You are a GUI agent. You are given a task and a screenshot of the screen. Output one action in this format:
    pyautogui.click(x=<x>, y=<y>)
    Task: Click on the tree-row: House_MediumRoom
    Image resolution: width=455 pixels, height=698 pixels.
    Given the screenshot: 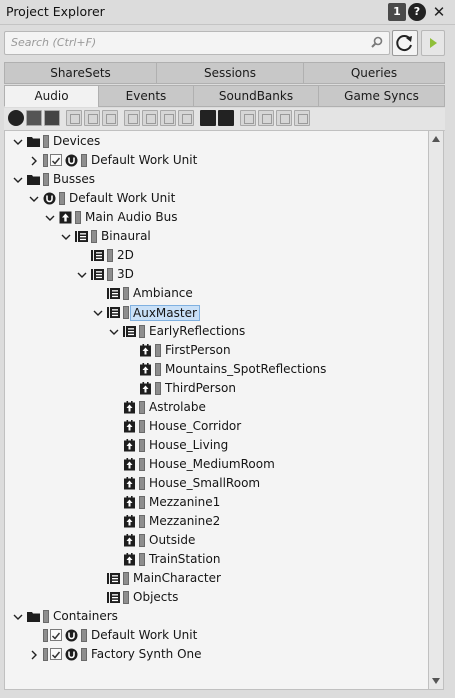 What is the action you would take?
    pyautogui.click(x=217, y=464)
    